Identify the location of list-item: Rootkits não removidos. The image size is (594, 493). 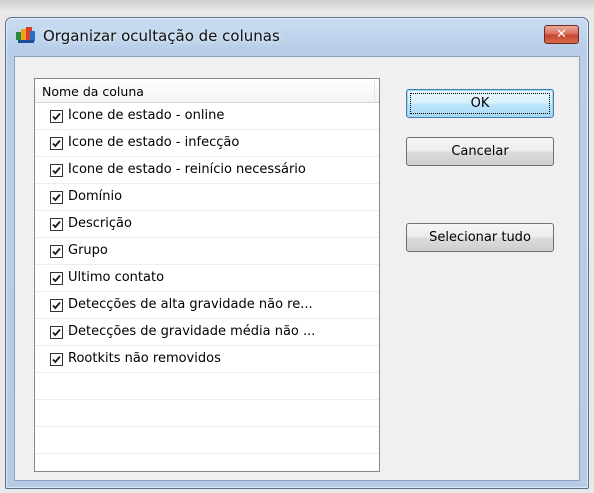
(207, 359).